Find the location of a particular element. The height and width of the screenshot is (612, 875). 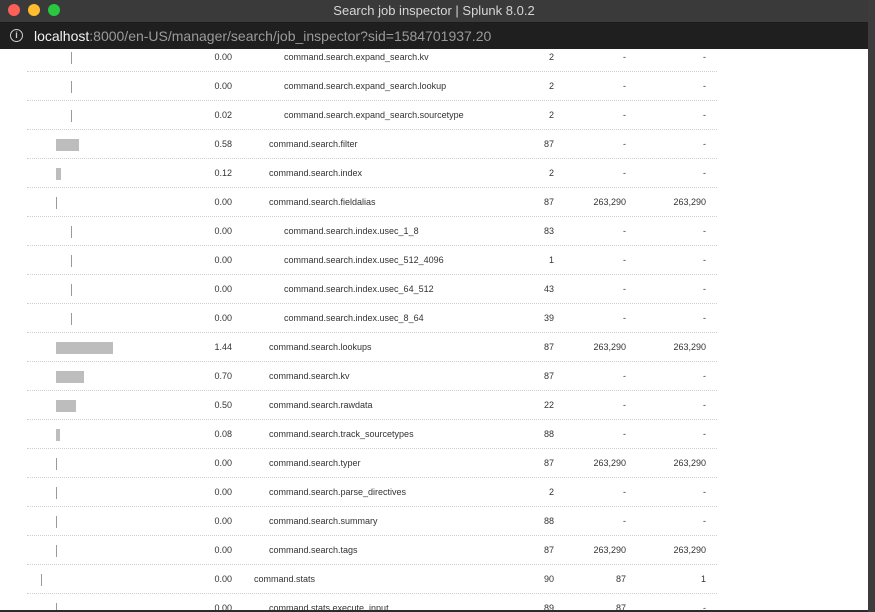

duration-cell: 0.12 is located at coordinates (223, 173).